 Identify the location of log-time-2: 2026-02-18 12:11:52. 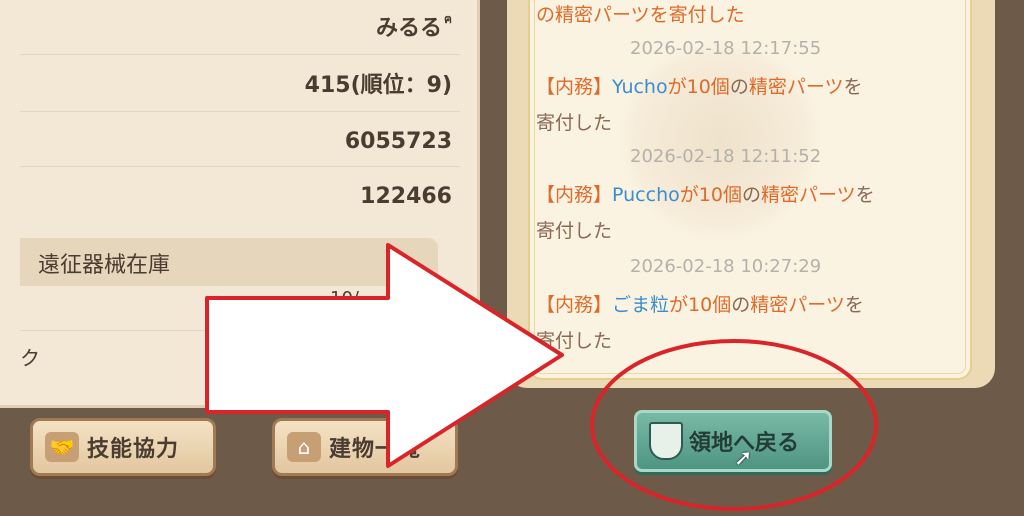
(726, 156).